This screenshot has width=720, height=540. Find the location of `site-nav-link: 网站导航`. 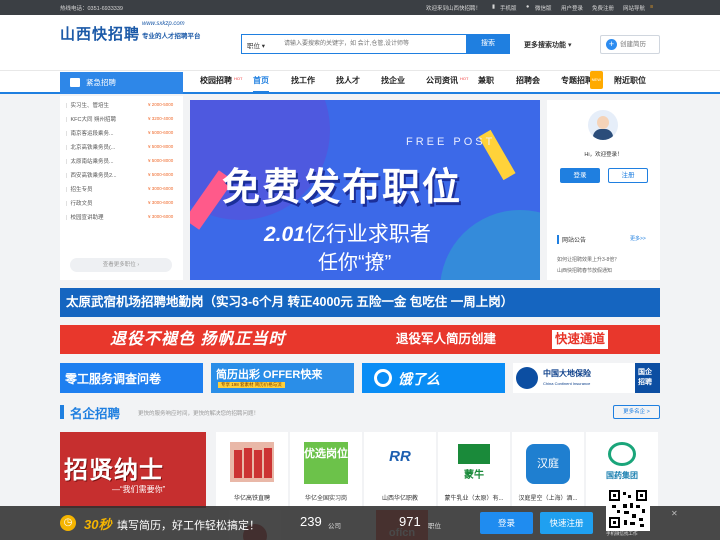

site-nav-link: 网站导航 is located at coordinates (634, 8).